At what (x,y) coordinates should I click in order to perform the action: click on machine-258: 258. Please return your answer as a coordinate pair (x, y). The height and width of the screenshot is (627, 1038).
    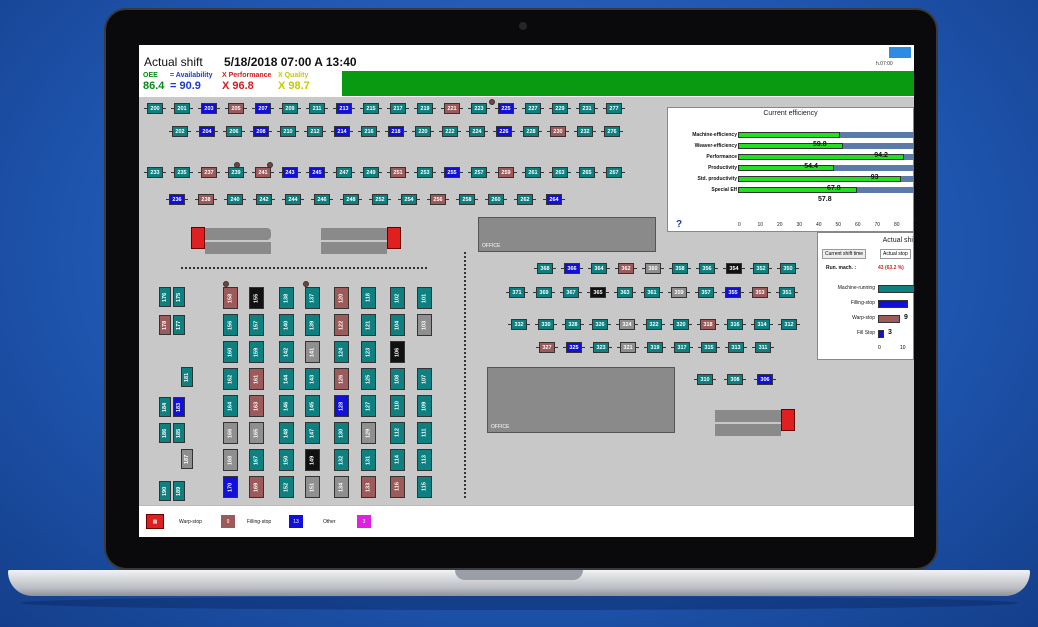
    Looking at the image, I should click on (467, 199).